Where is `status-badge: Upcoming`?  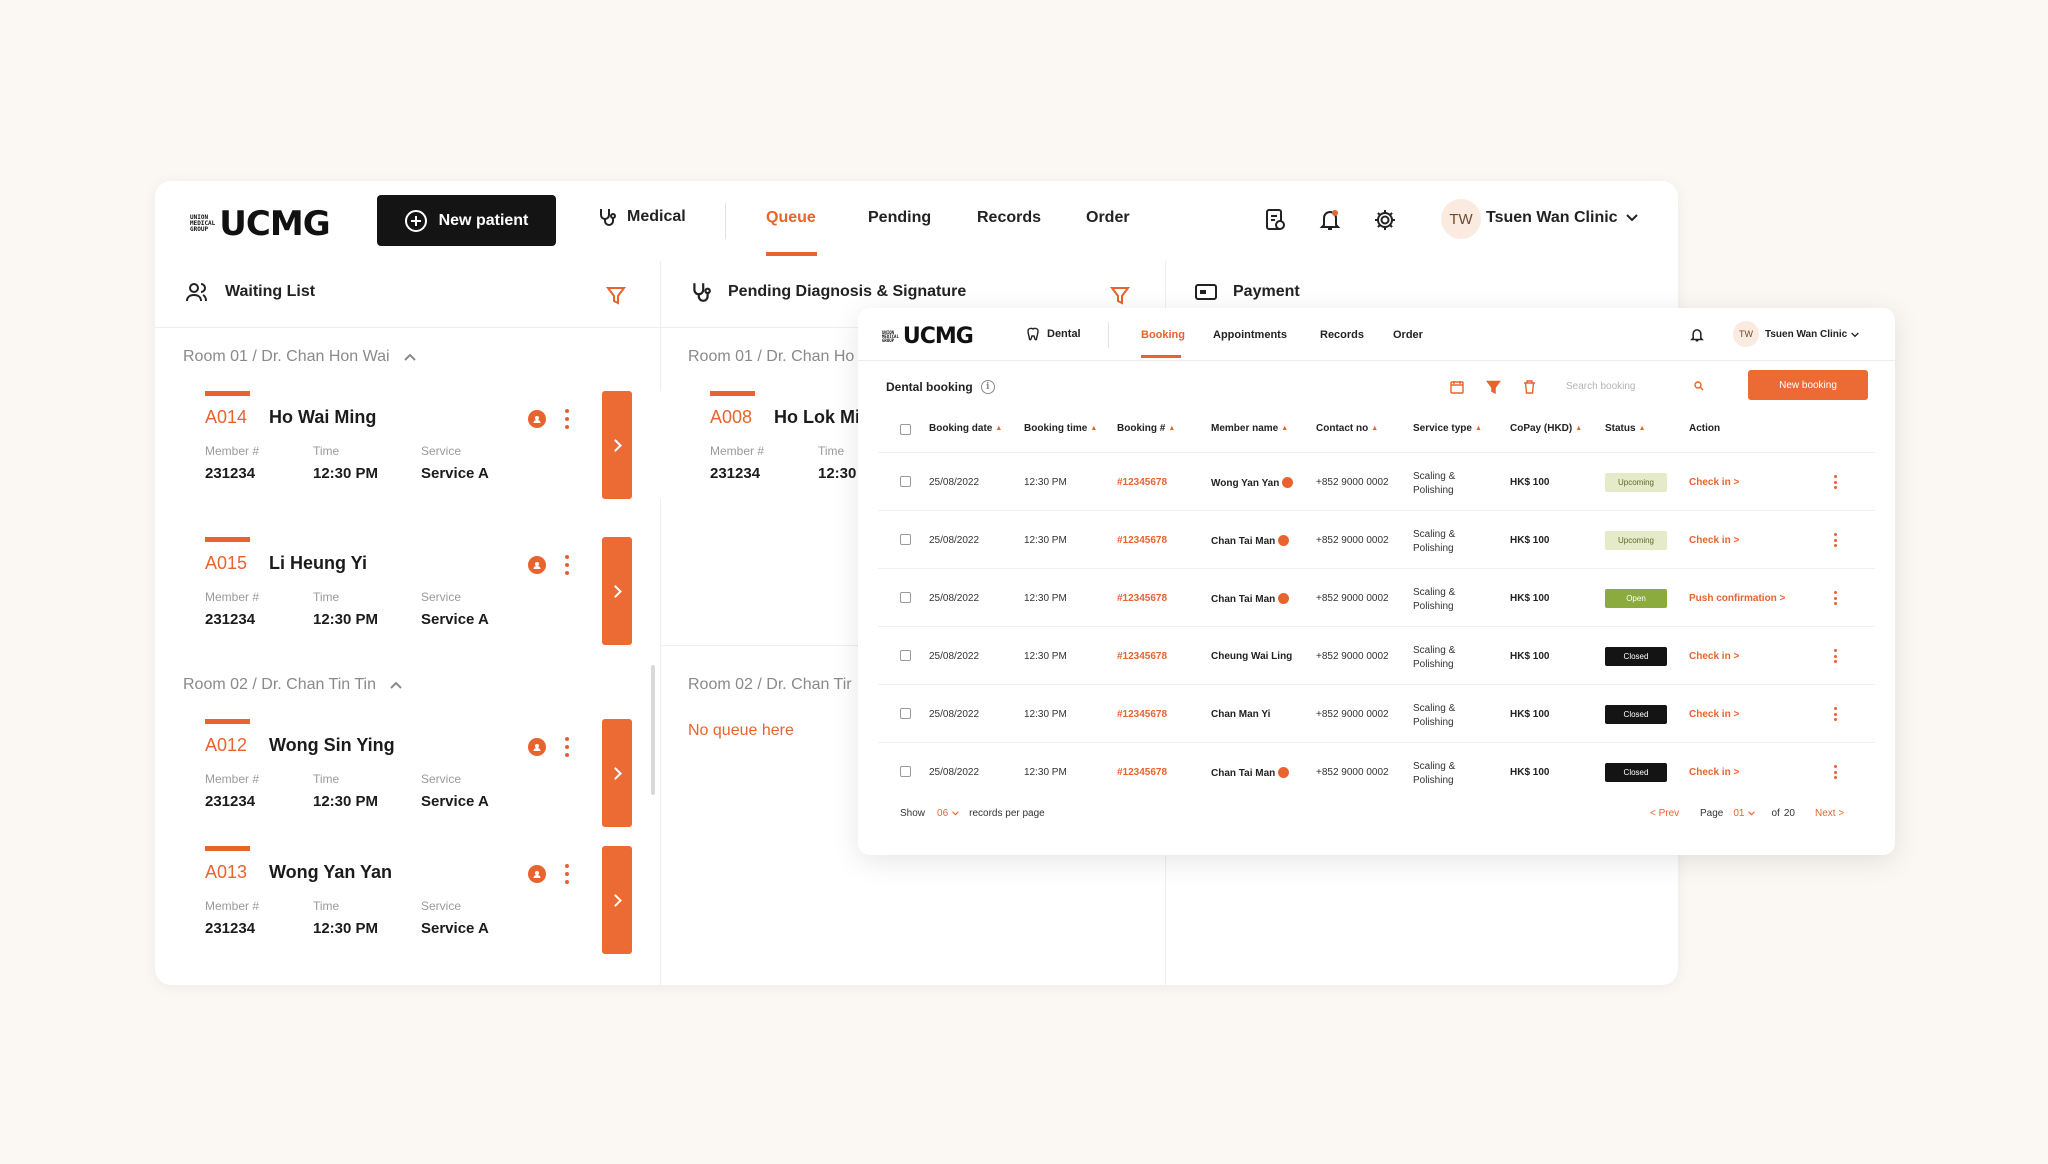 status-badge: Upcoming is located at coordinates (1636, 482).